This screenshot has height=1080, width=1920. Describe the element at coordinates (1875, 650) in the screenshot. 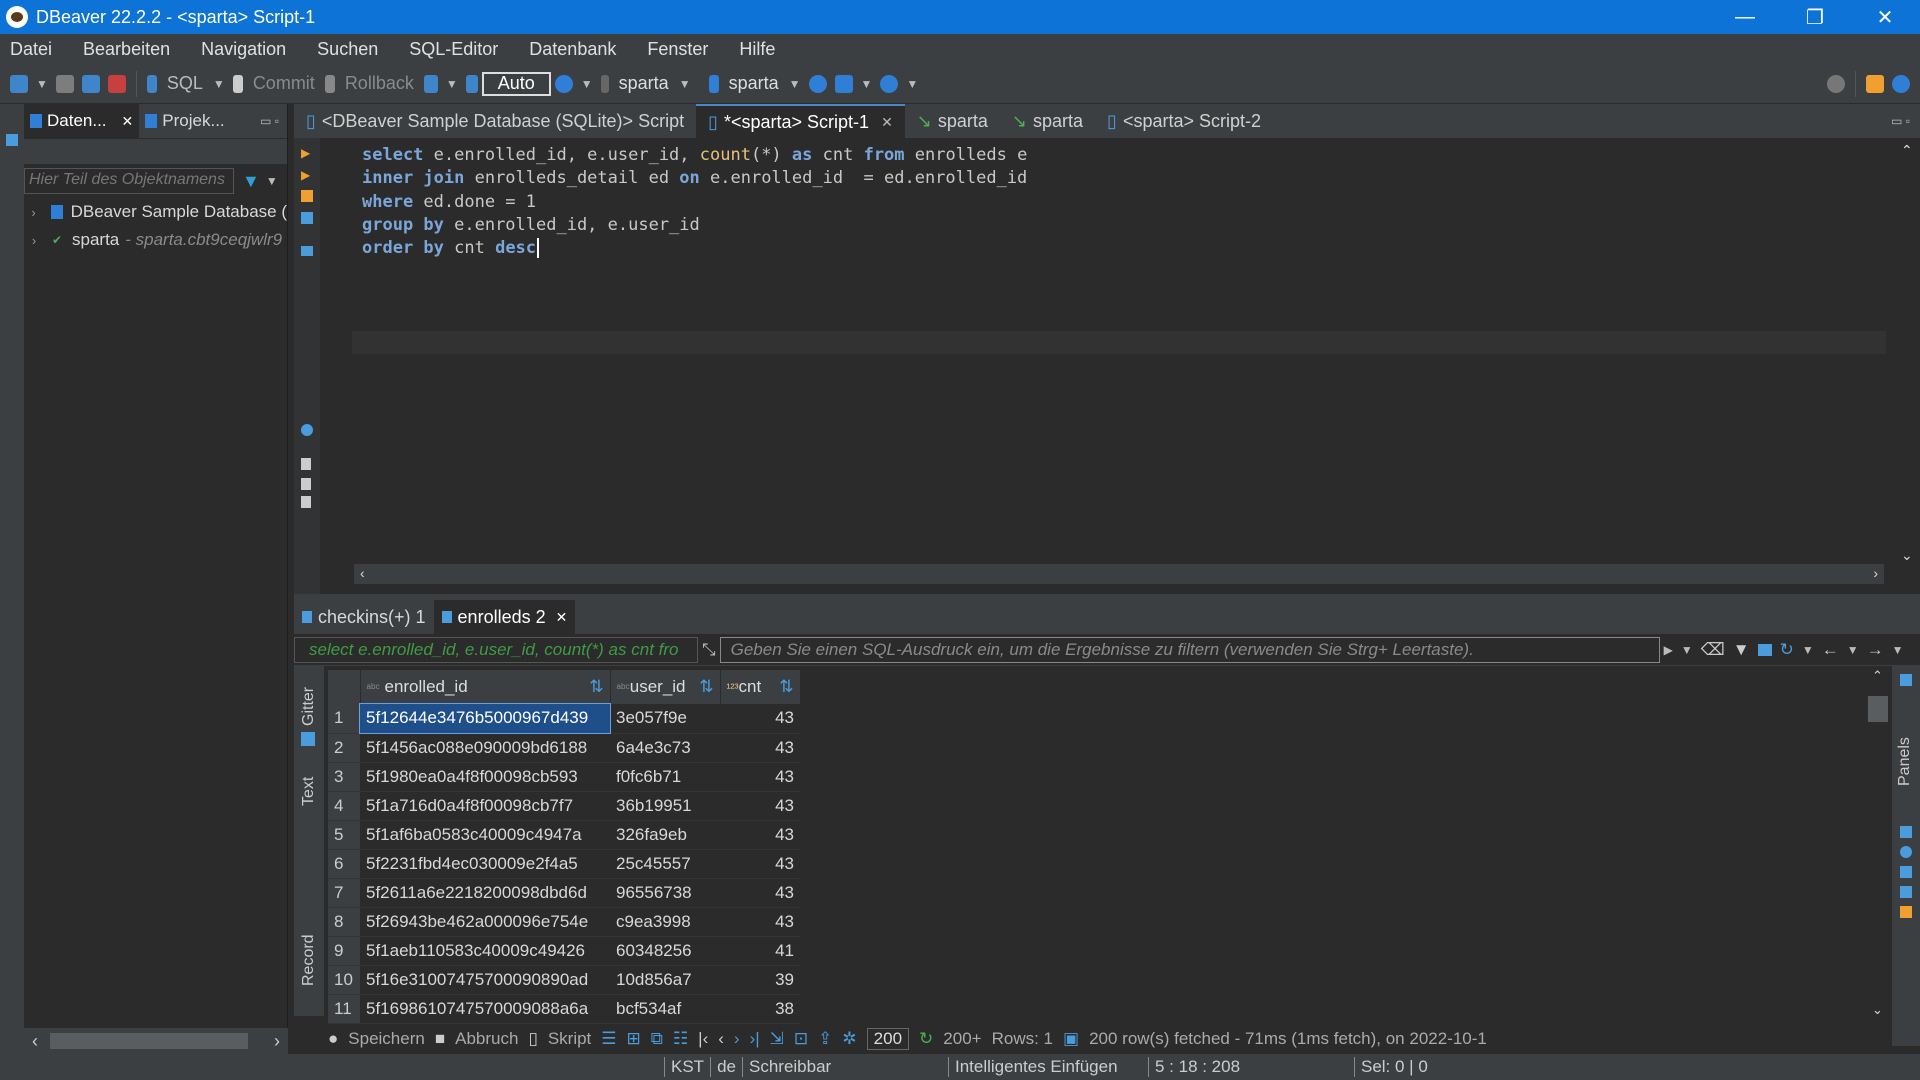

I see `forward-arrow-icon: →` at that location.